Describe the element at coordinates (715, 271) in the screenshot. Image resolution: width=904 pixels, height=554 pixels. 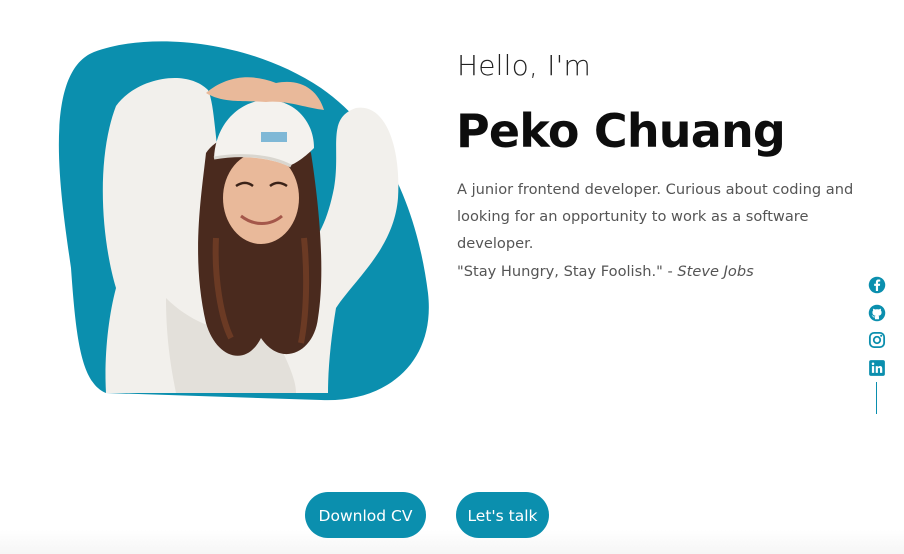
I see `quote-author: Steve Jobs` at that location.